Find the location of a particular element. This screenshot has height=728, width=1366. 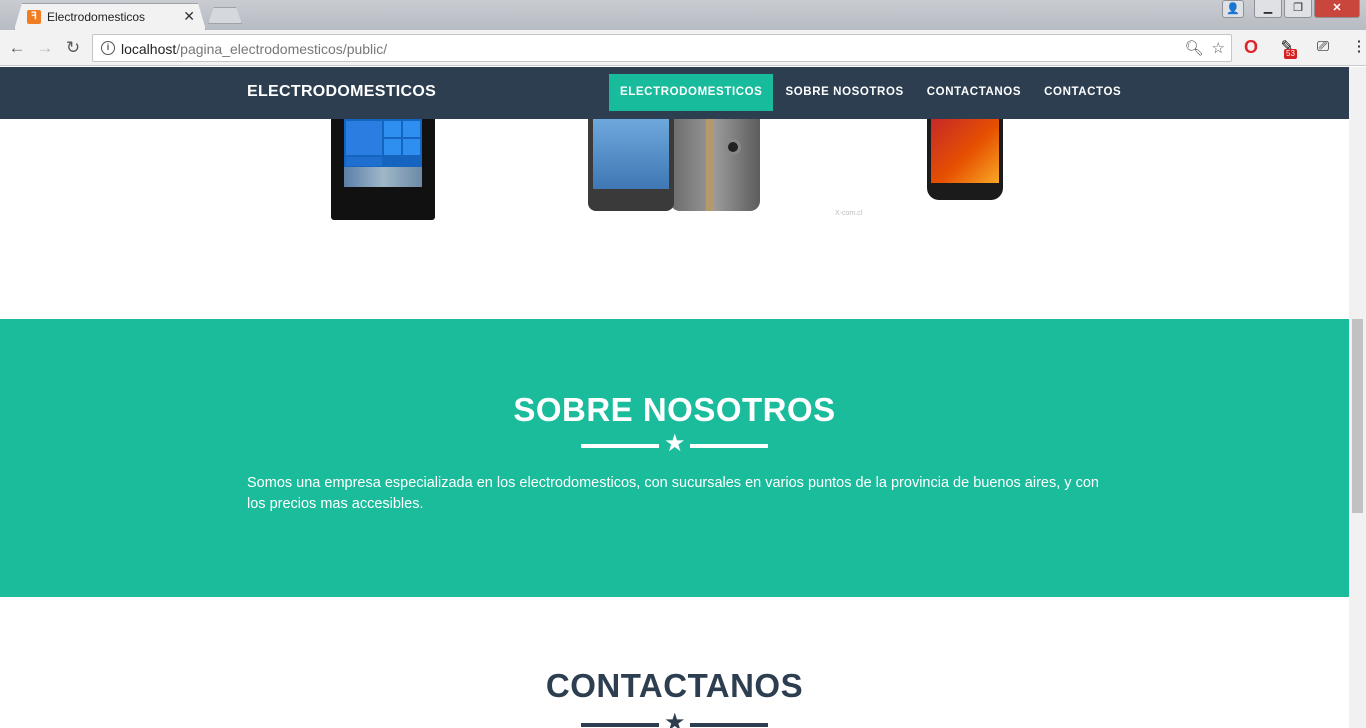

site-brand: ELECTRODOMESTICOS is located at coordinates (341, 92).